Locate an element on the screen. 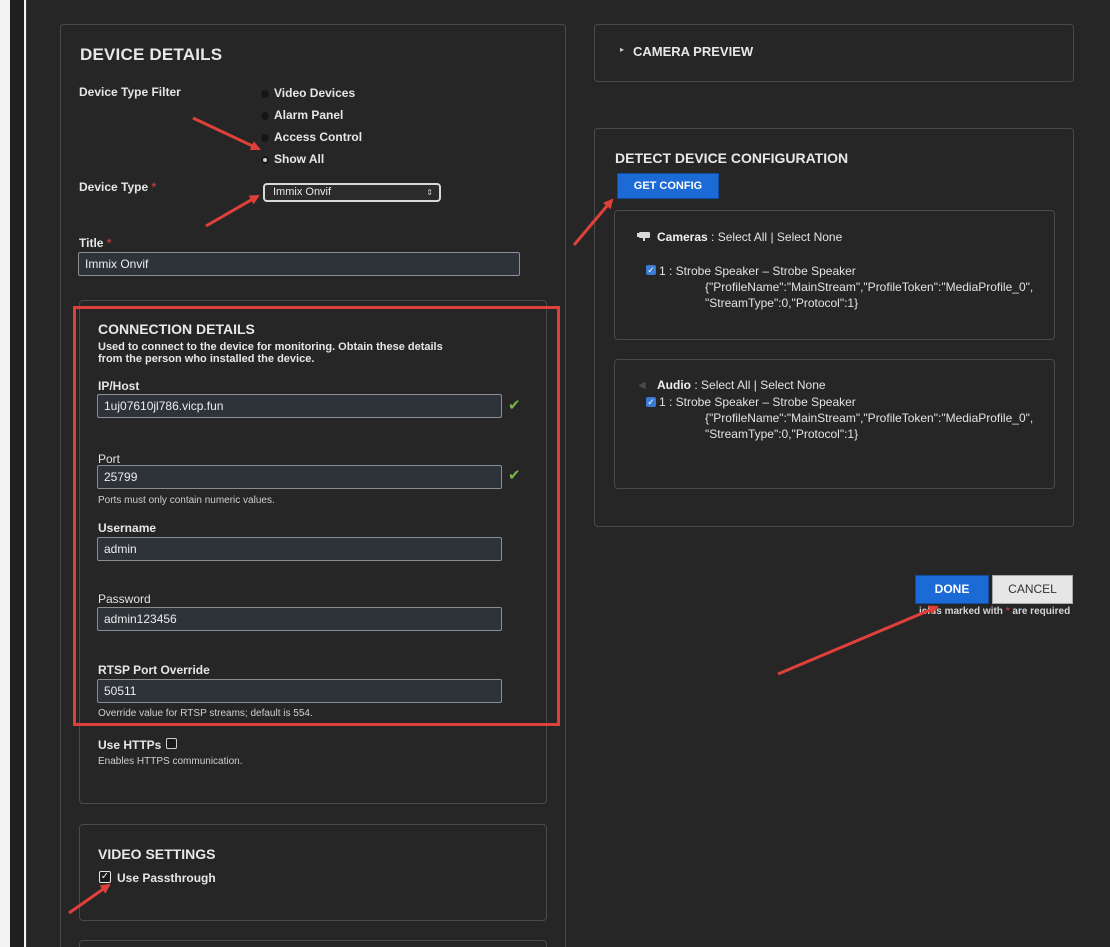 Image resolution: width=1110 pixels, height=947 pixels. annotation-arrow-device-type is located at coordinates (232, 211).